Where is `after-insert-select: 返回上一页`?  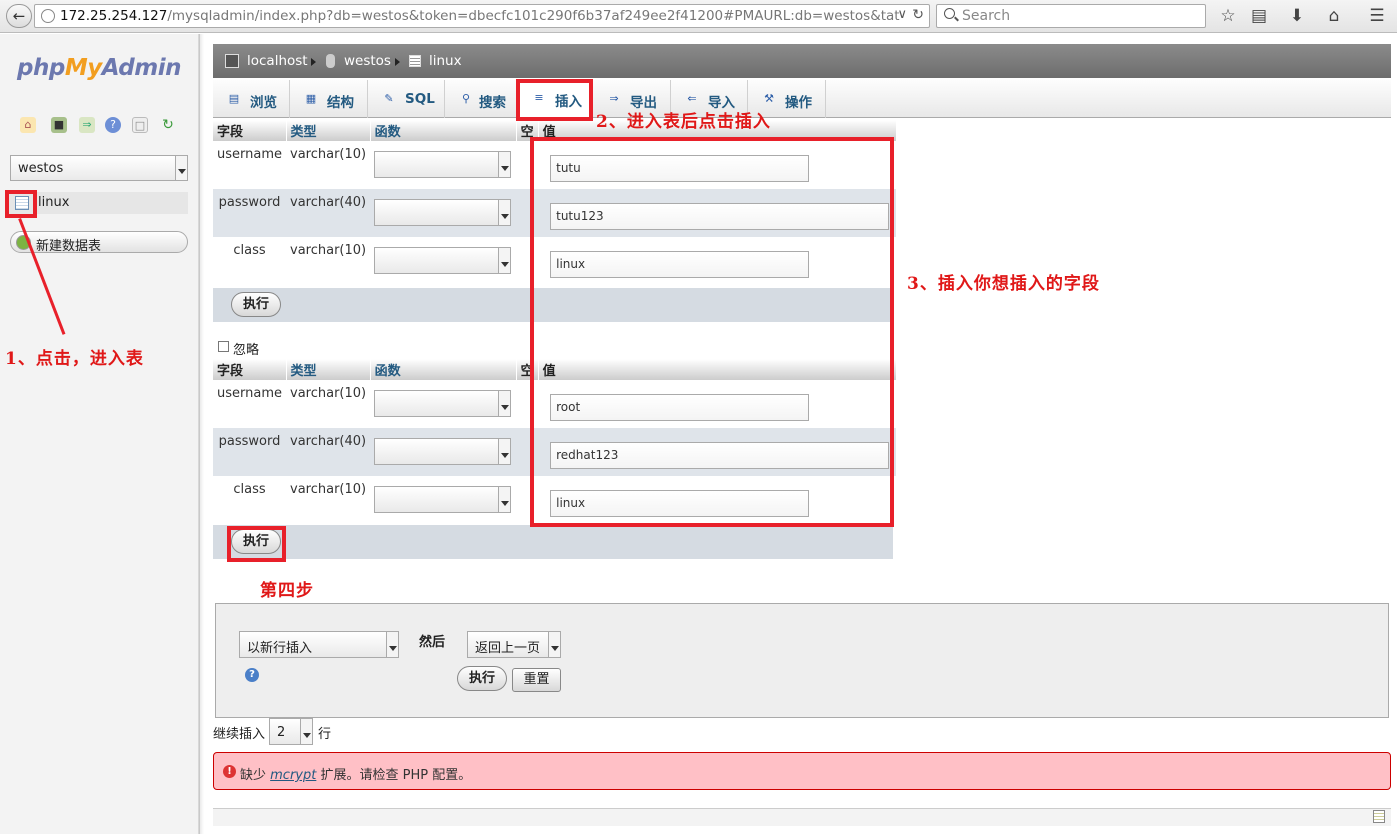 after-insert-select: 返回上一页 is located at coordinates (514, 644).